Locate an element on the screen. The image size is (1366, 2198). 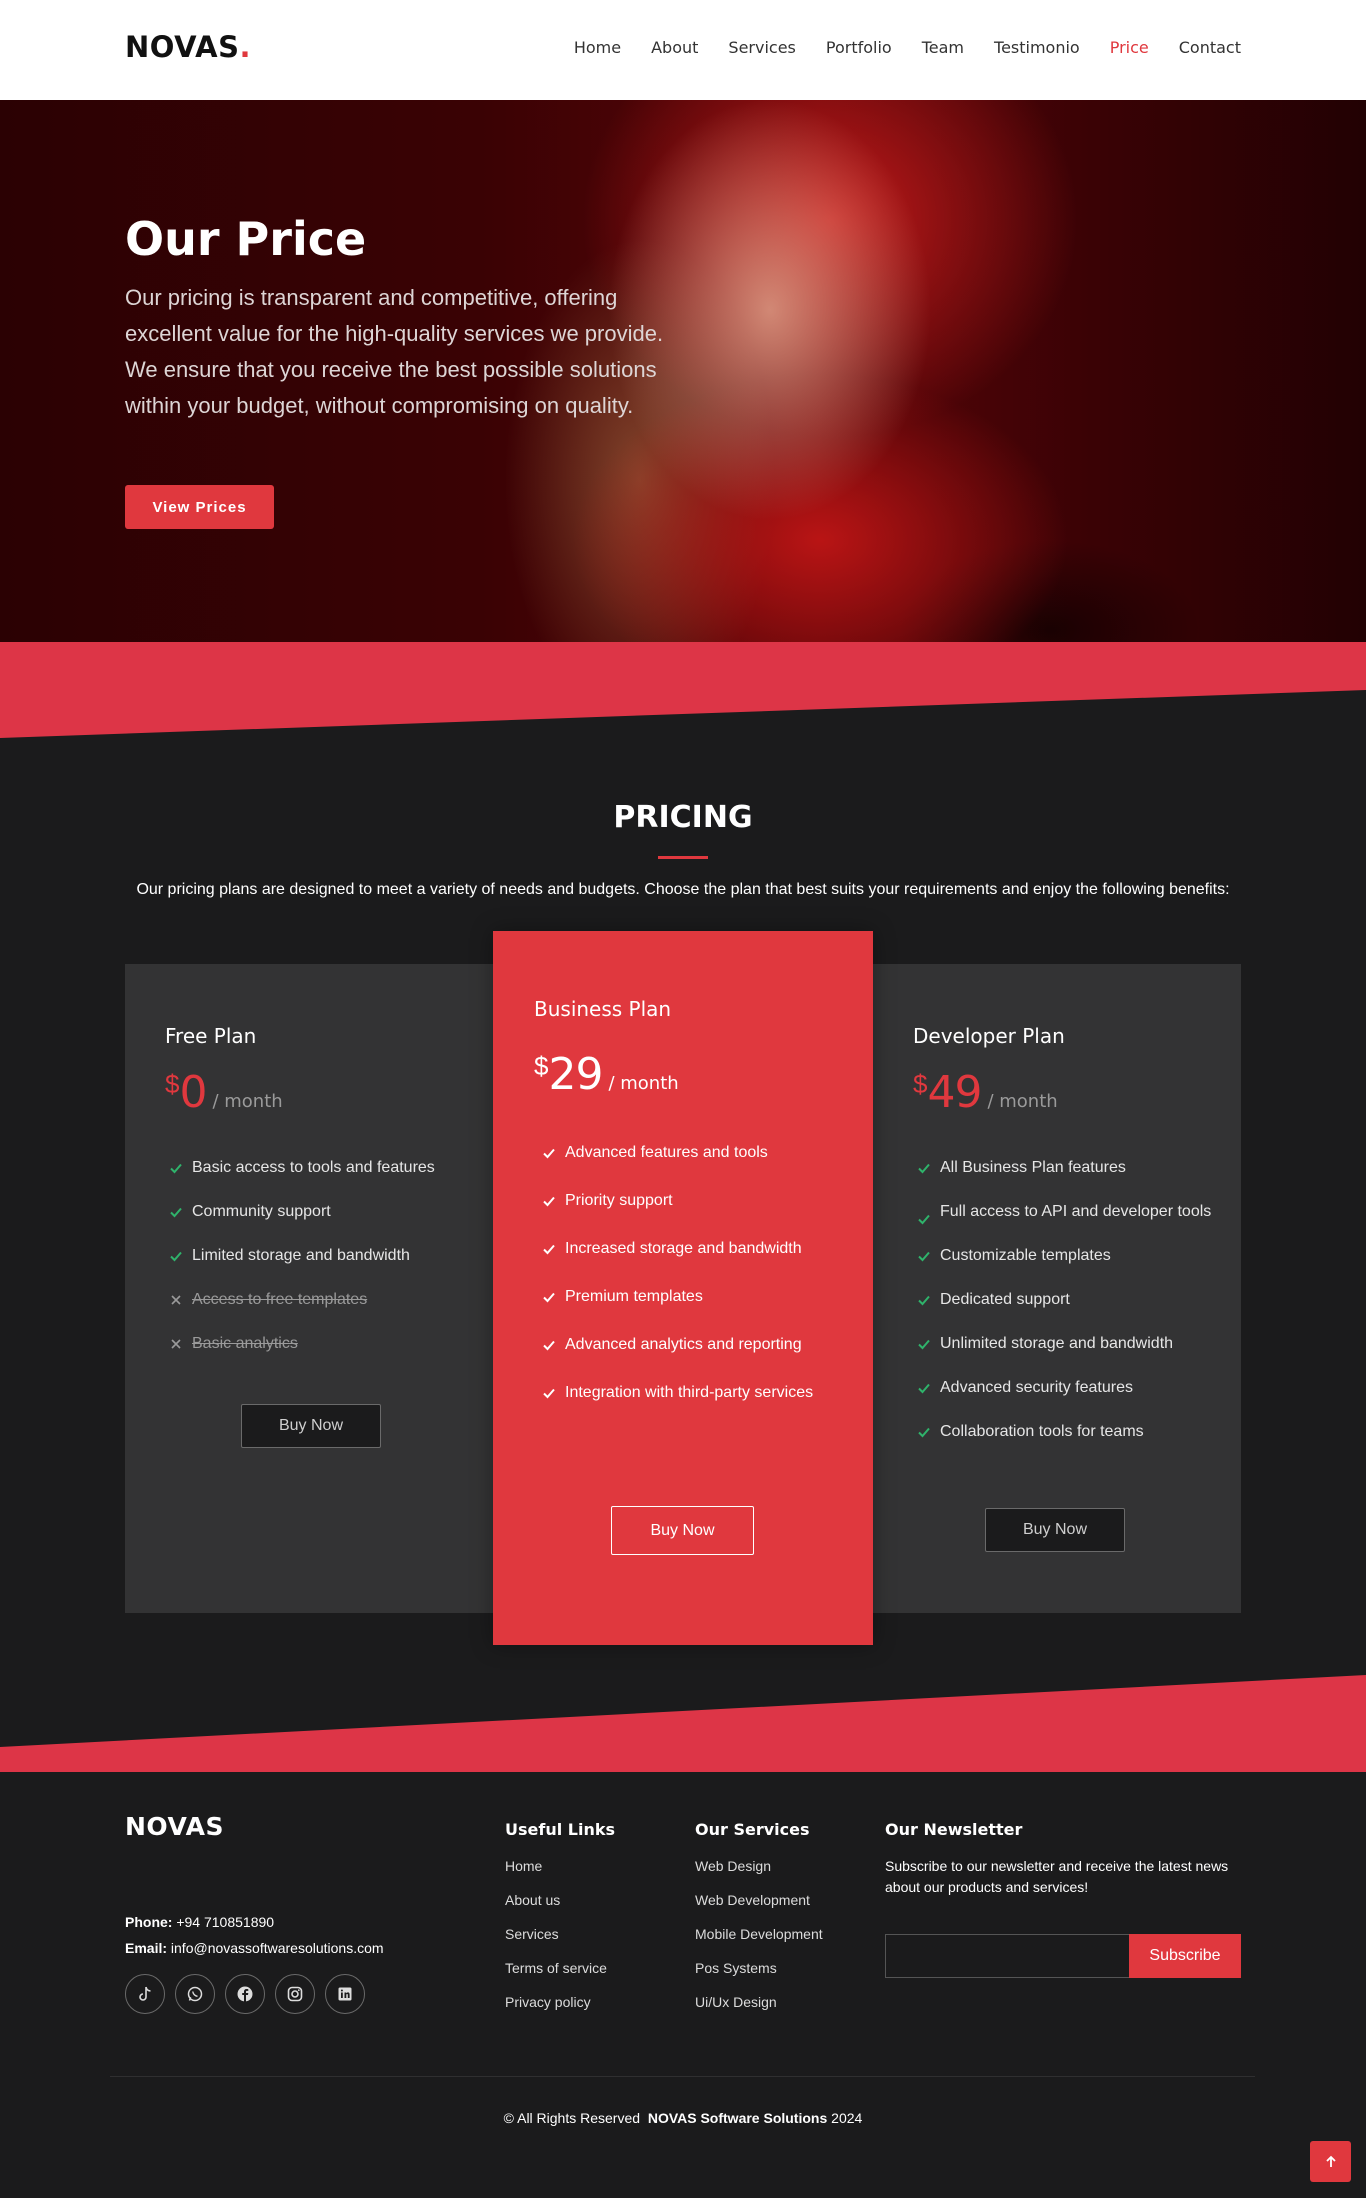
phone-label: Phone: is located at coordinates (149, 1922).